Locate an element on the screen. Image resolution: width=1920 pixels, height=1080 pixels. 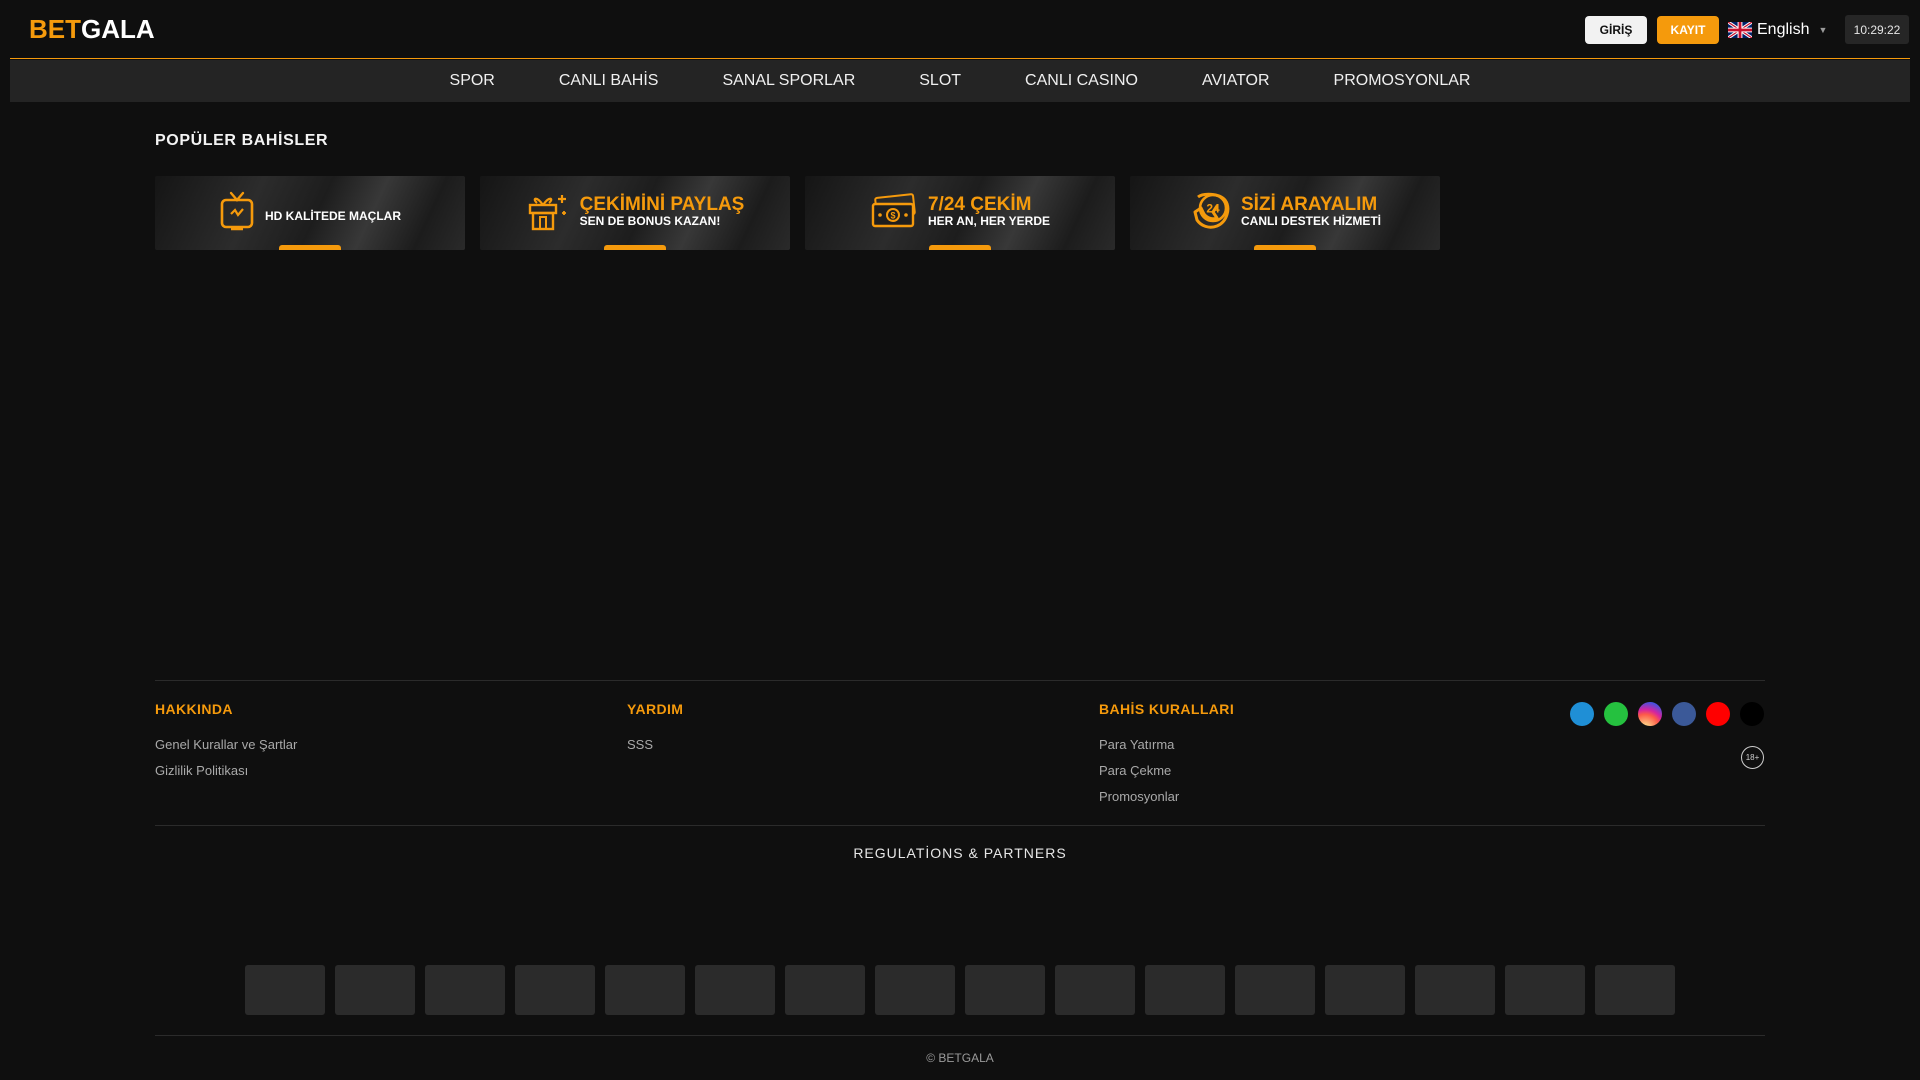
nav-item-sanal-sporlar: SANAL SPORLAR is located at coordinates (788, 81).